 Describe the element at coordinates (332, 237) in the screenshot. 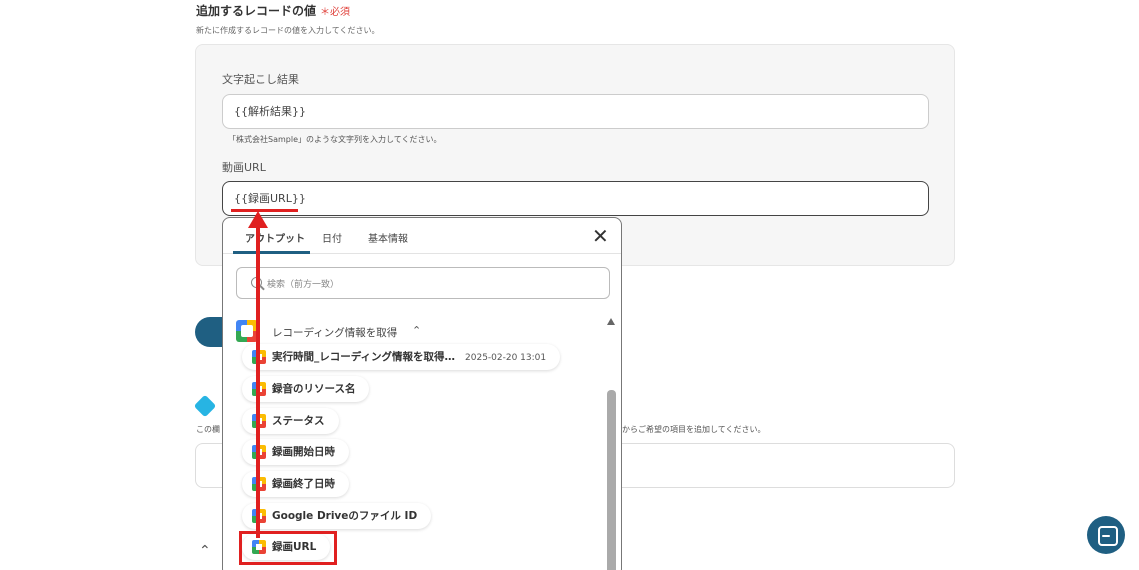

I see `tab-date: 日付` at that location.